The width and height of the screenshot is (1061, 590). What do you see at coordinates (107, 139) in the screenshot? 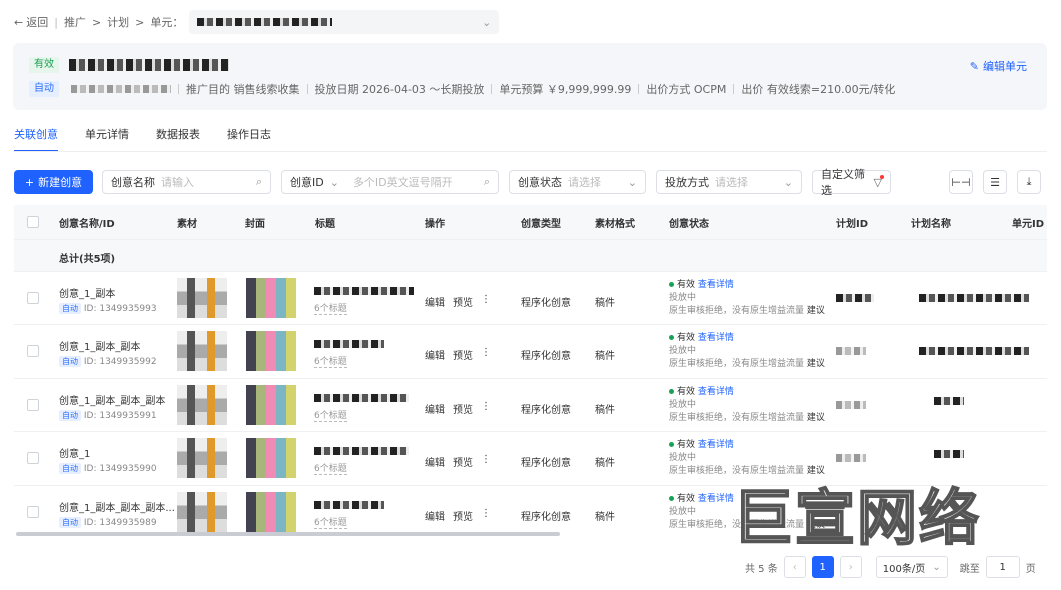
I see `tab-unit-detail: 单元详情` at bounding box center [107, 139].